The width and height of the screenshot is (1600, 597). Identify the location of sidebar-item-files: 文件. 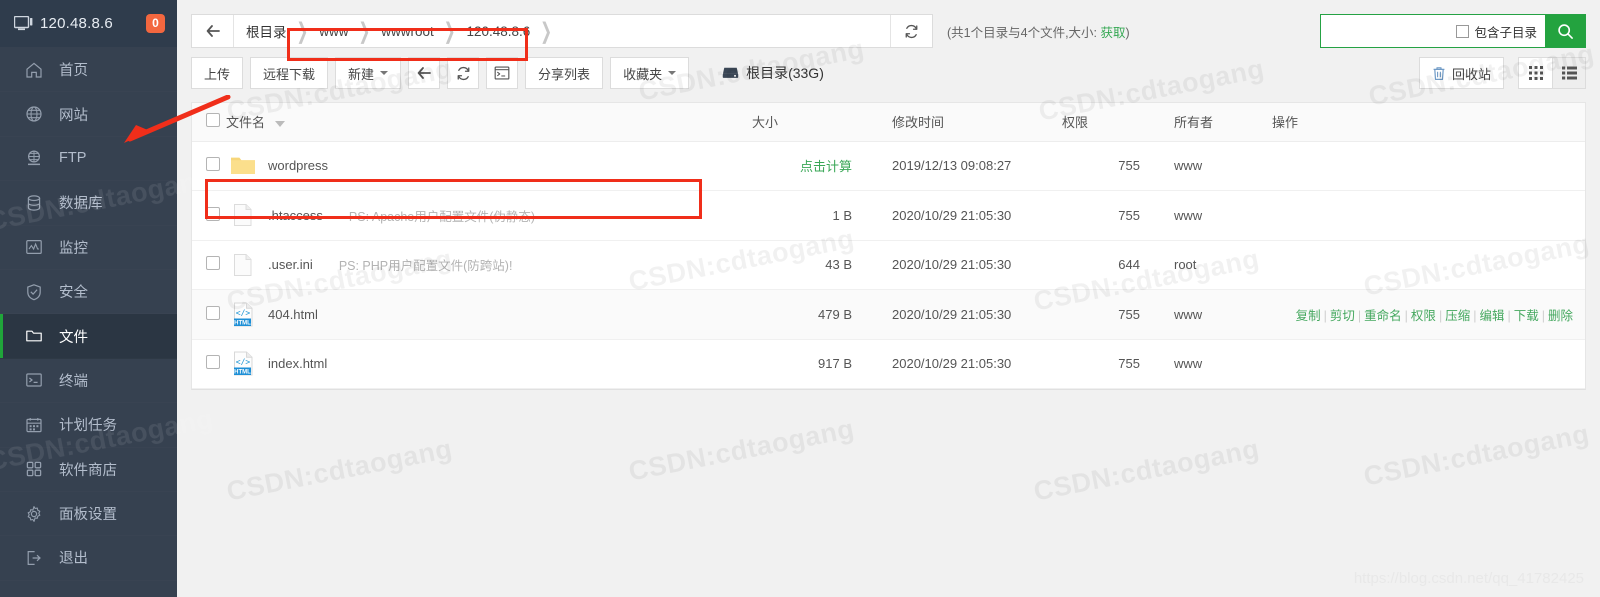
(88, 336).